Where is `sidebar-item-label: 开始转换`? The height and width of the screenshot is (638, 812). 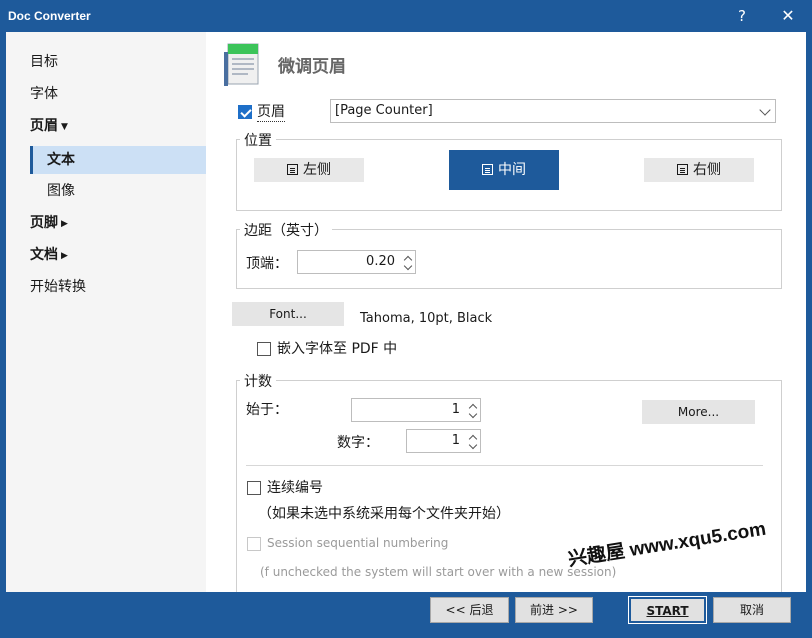 sidebar-item-label: 开始转换 is located at coordinates (58, 287).